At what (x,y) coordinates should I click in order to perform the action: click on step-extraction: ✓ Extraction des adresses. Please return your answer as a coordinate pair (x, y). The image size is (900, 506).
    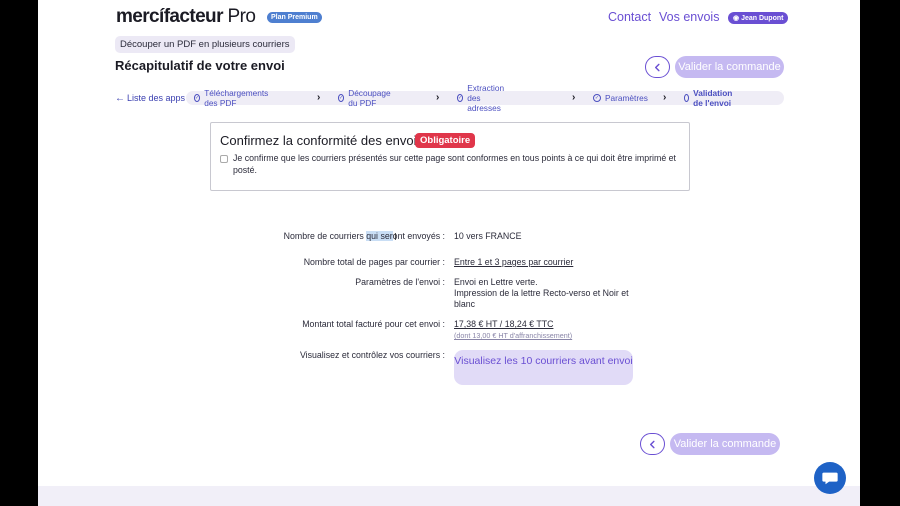
    Looking at the image, I should click on (481, 98).